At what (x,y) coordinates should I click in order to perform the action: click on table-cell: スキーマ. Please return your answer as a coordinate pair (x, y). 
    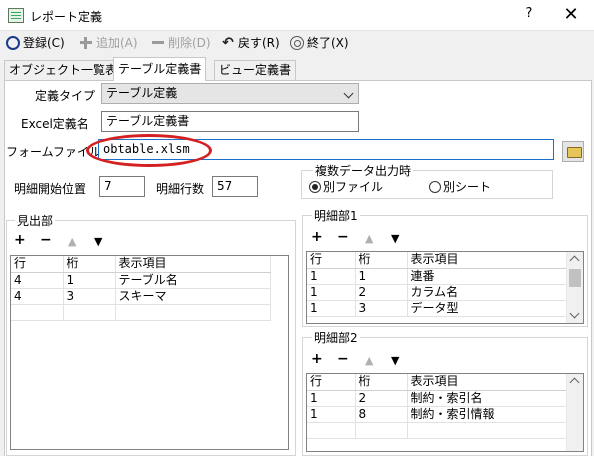
    Looking at the image, I should click on (193, 296).